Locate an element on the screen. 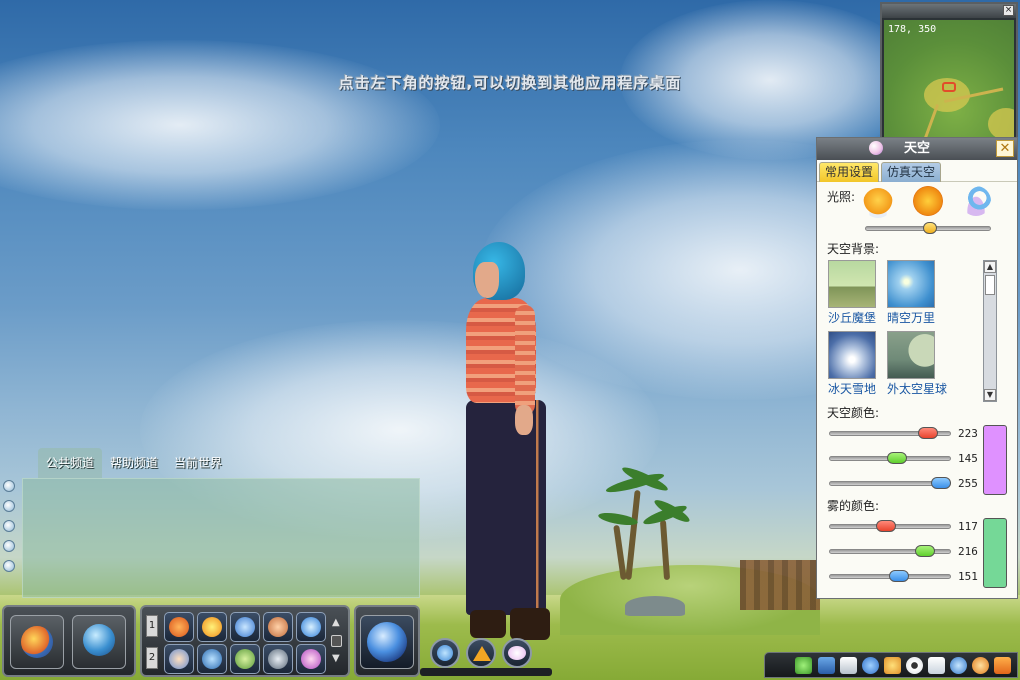 The width and height of the screenshot is (1020, 680). sky-color-green-thumb is located at coordinates (897, 458).